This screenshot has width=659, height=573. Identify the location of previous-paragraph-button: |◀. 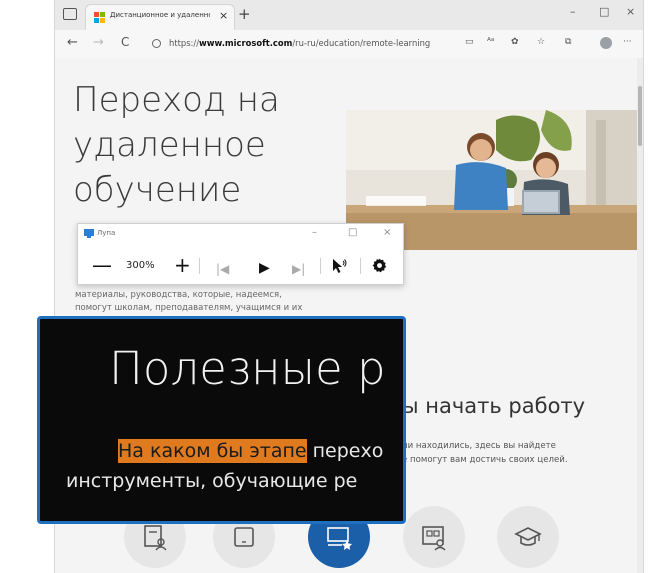
(222, 269).